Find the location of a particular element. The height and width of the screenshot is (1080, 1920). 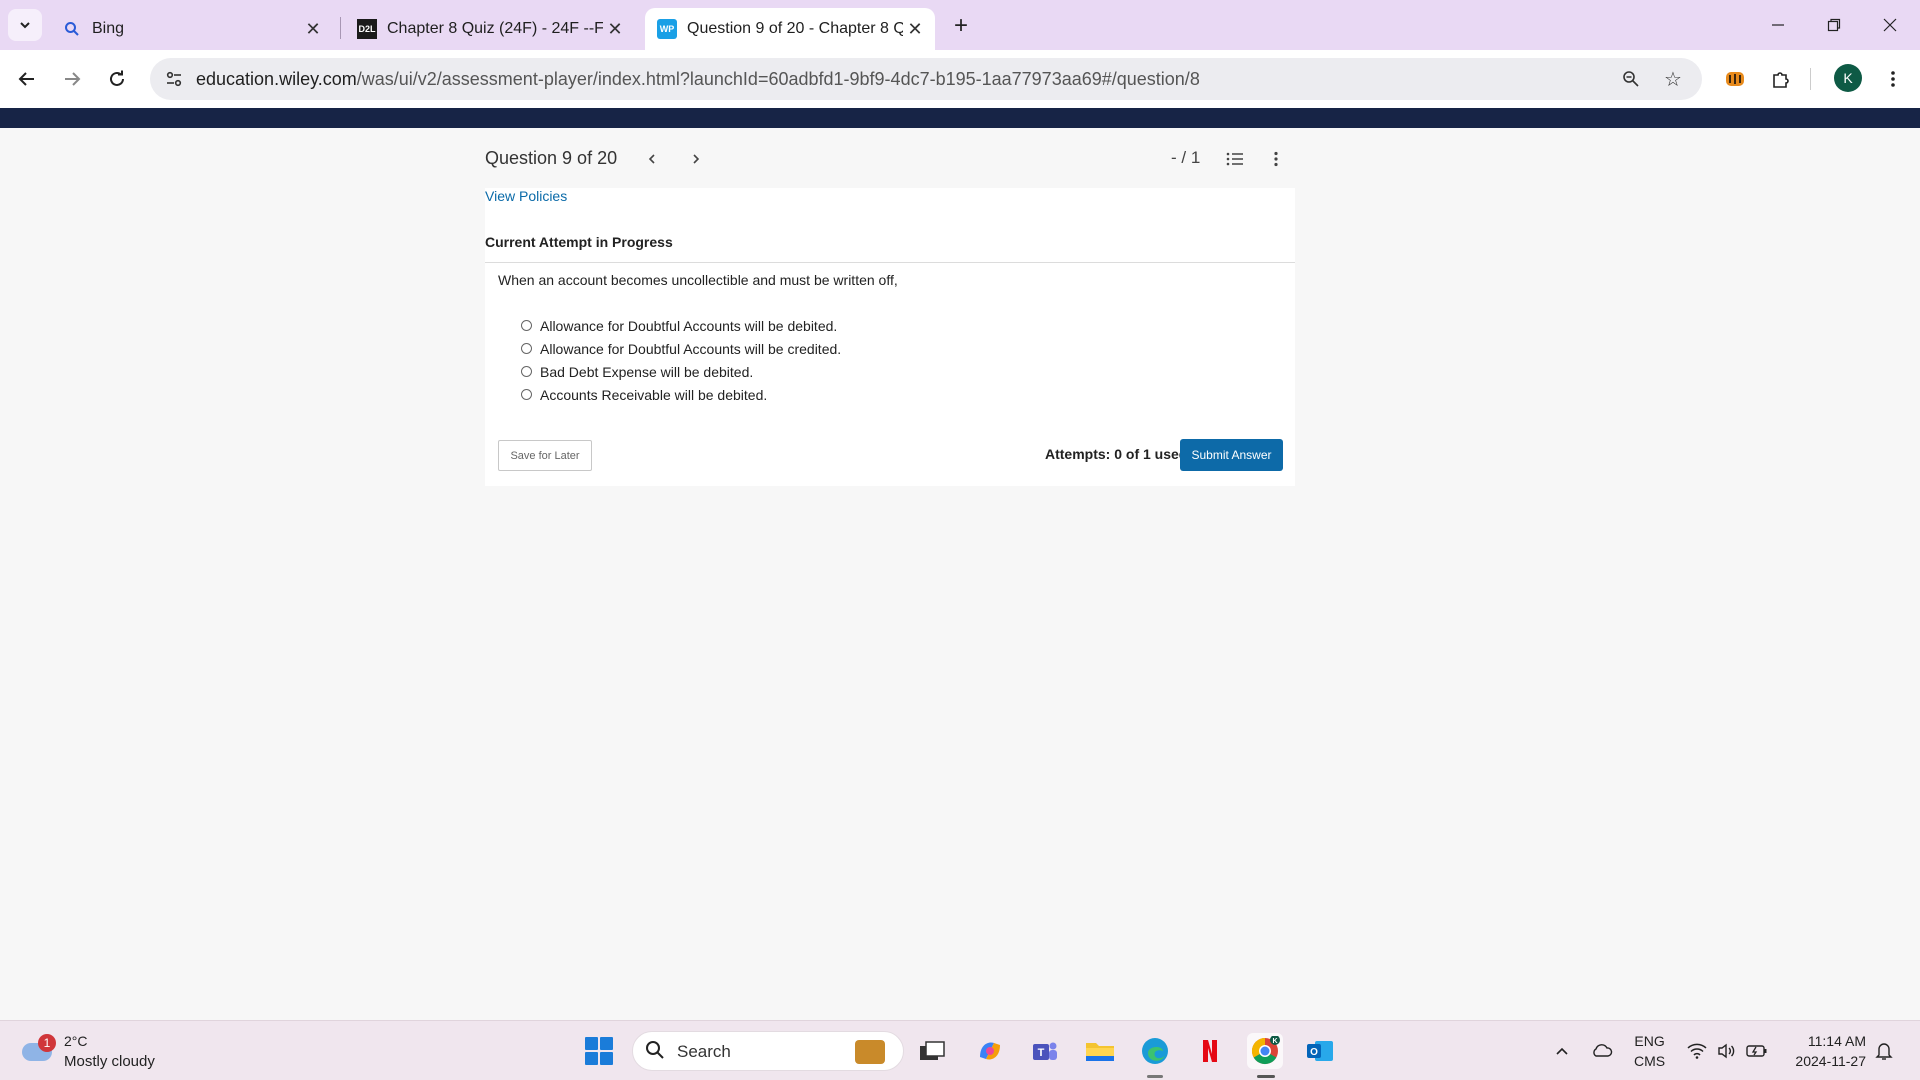

notifications-icon is located at coordinates (1884, 1051).